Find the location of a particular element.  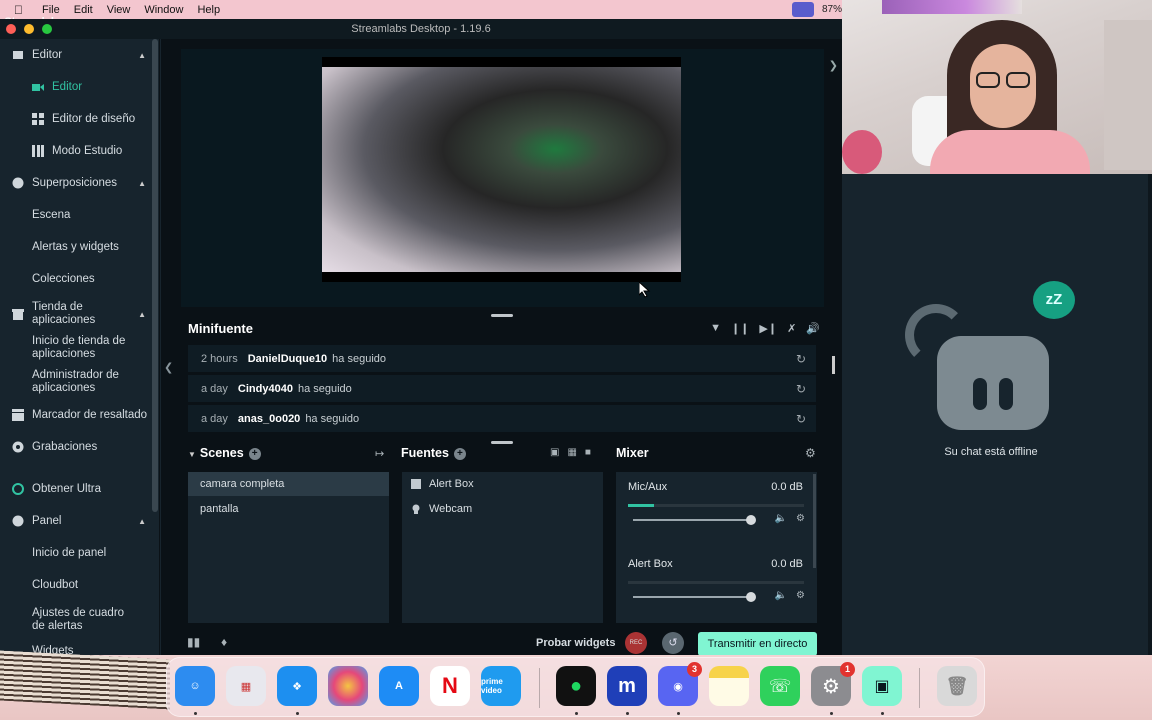

pause-icon: ❙❙ is located at coordinates (740, 328).